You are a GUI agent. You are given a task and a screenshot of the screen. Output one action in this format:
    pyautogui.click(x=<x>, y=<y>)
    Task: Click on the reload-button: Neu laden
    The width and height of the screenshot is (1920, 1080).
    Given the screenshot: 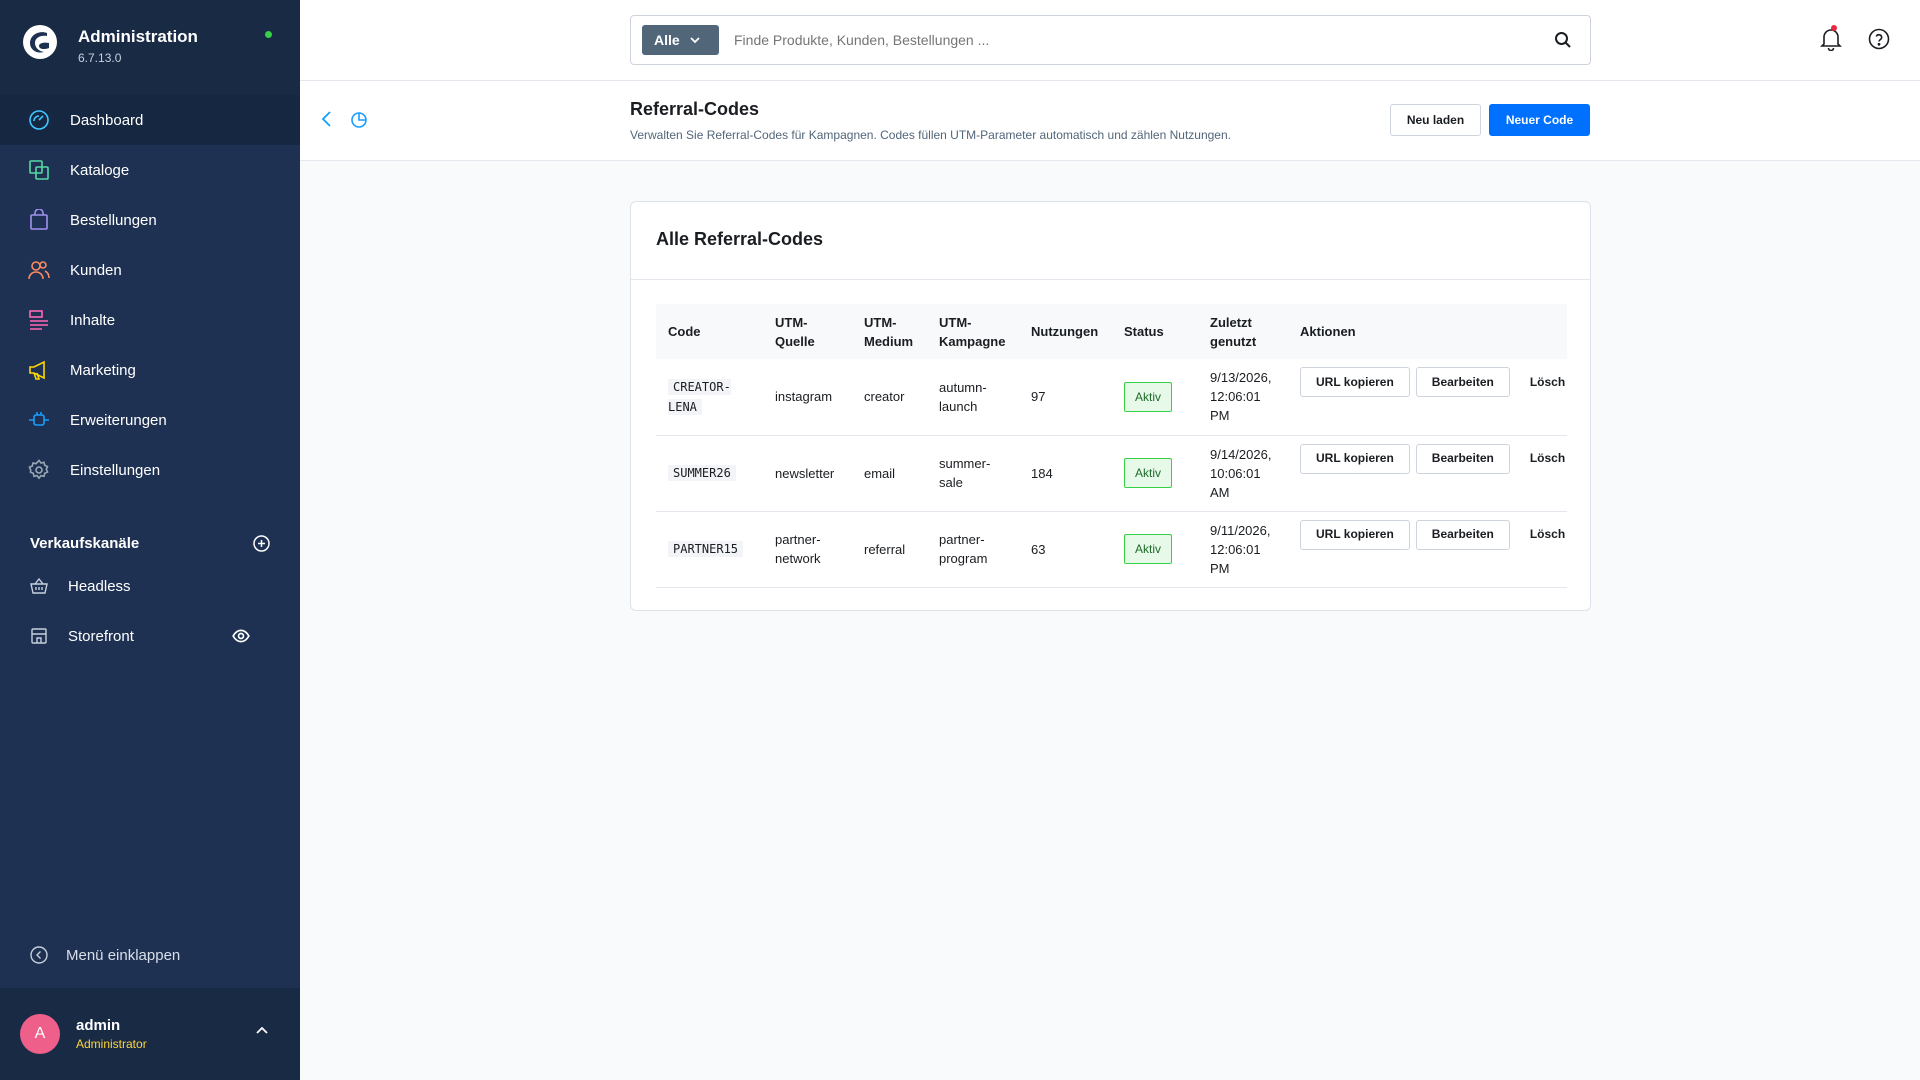 What is the action you would take?
    pyautogui.click(x=1435, y=120)
    